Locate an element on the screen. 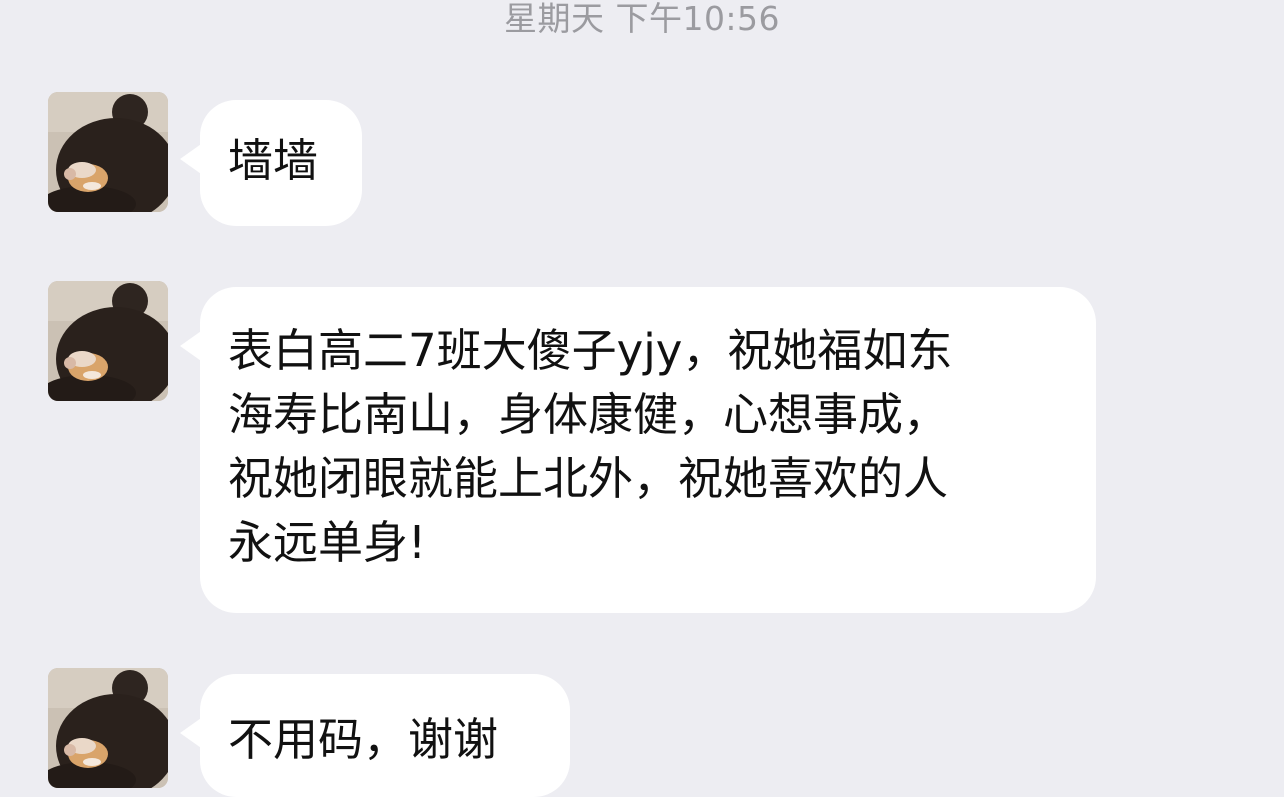  message-text: 不用码，谢谢 is located at coordinates (363, 739).